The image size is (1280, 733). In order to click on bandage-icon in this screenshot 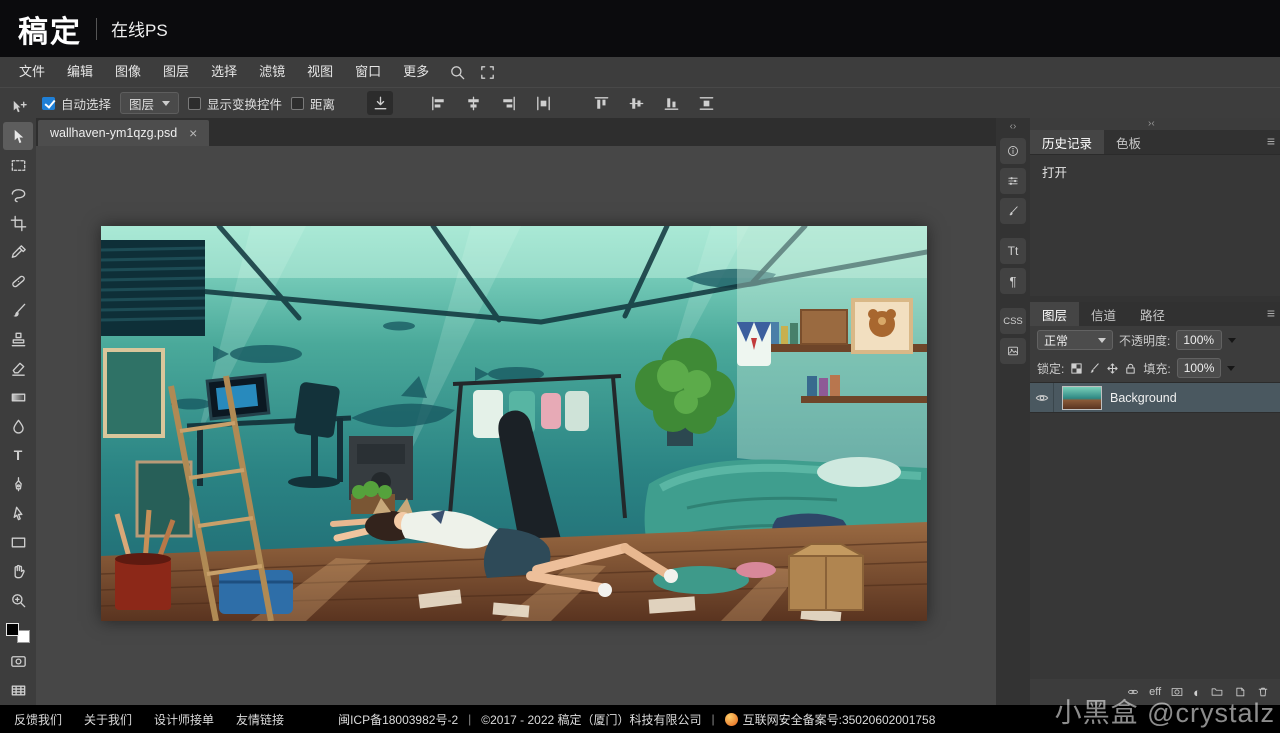, I will do `click(18, 281)`.